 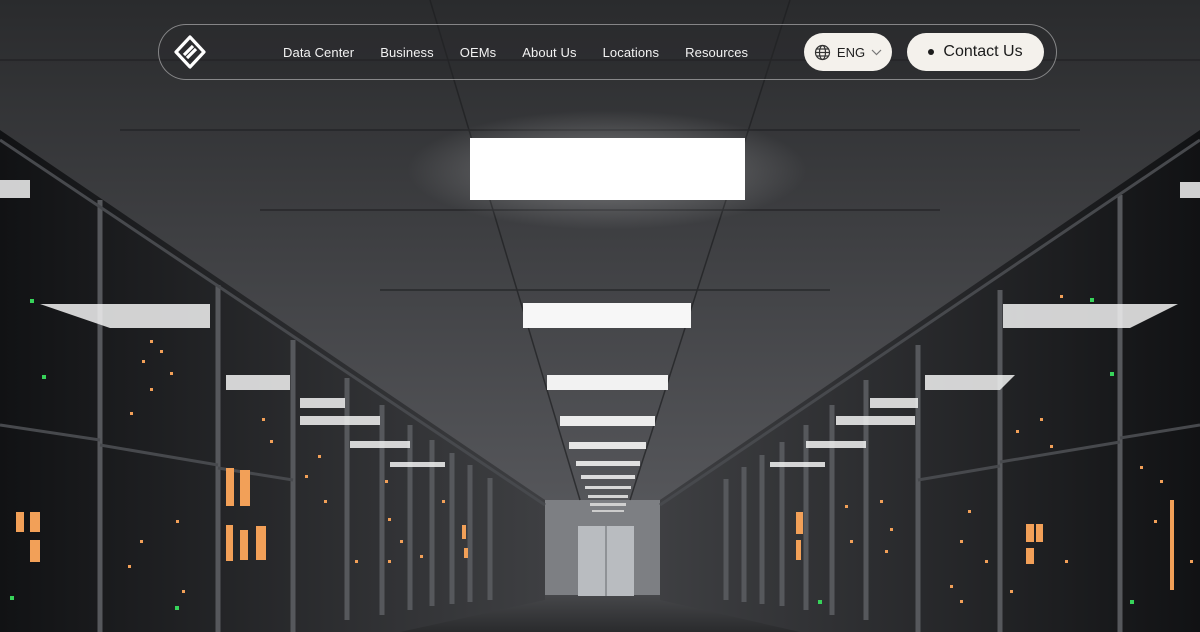 I want to click on nav-link-data-center: Data Center, so click(x=318, y=52).